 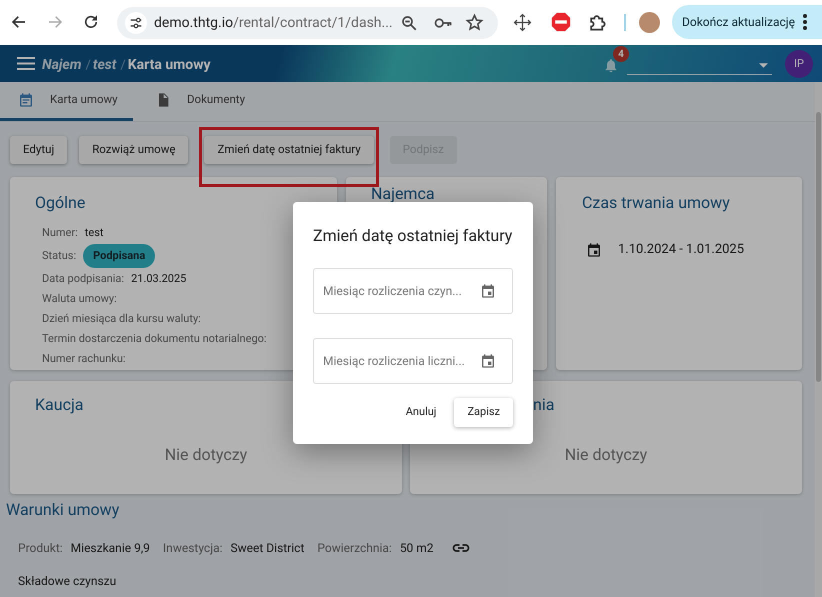 What do you see at coordinates (656, 203) in the screenshot?
I see `card-title: Czas trwania umowy` at bounding box center [656, 203].